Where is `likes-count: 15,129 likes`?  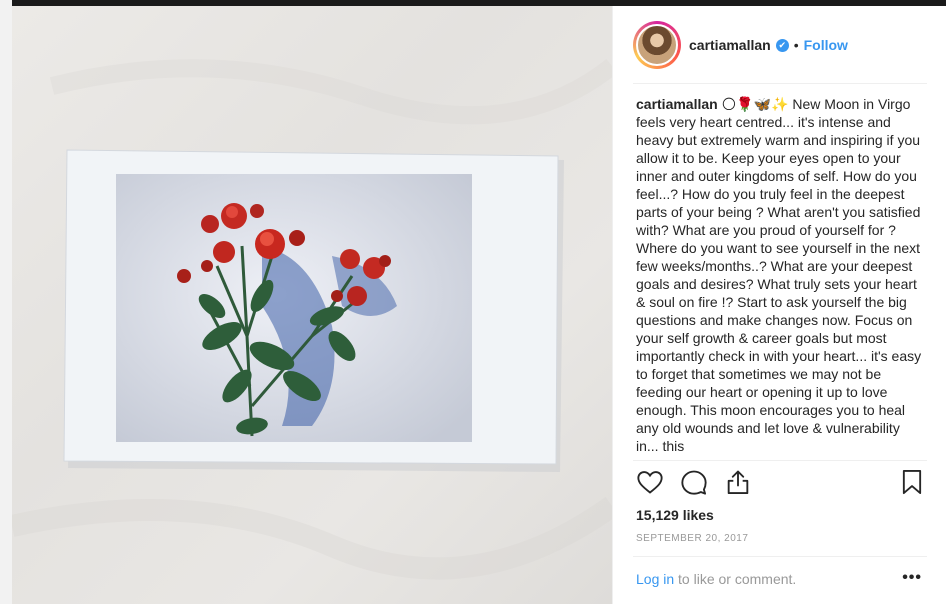 likes-count: 15,129 likes is located at coordinates (675, 515).